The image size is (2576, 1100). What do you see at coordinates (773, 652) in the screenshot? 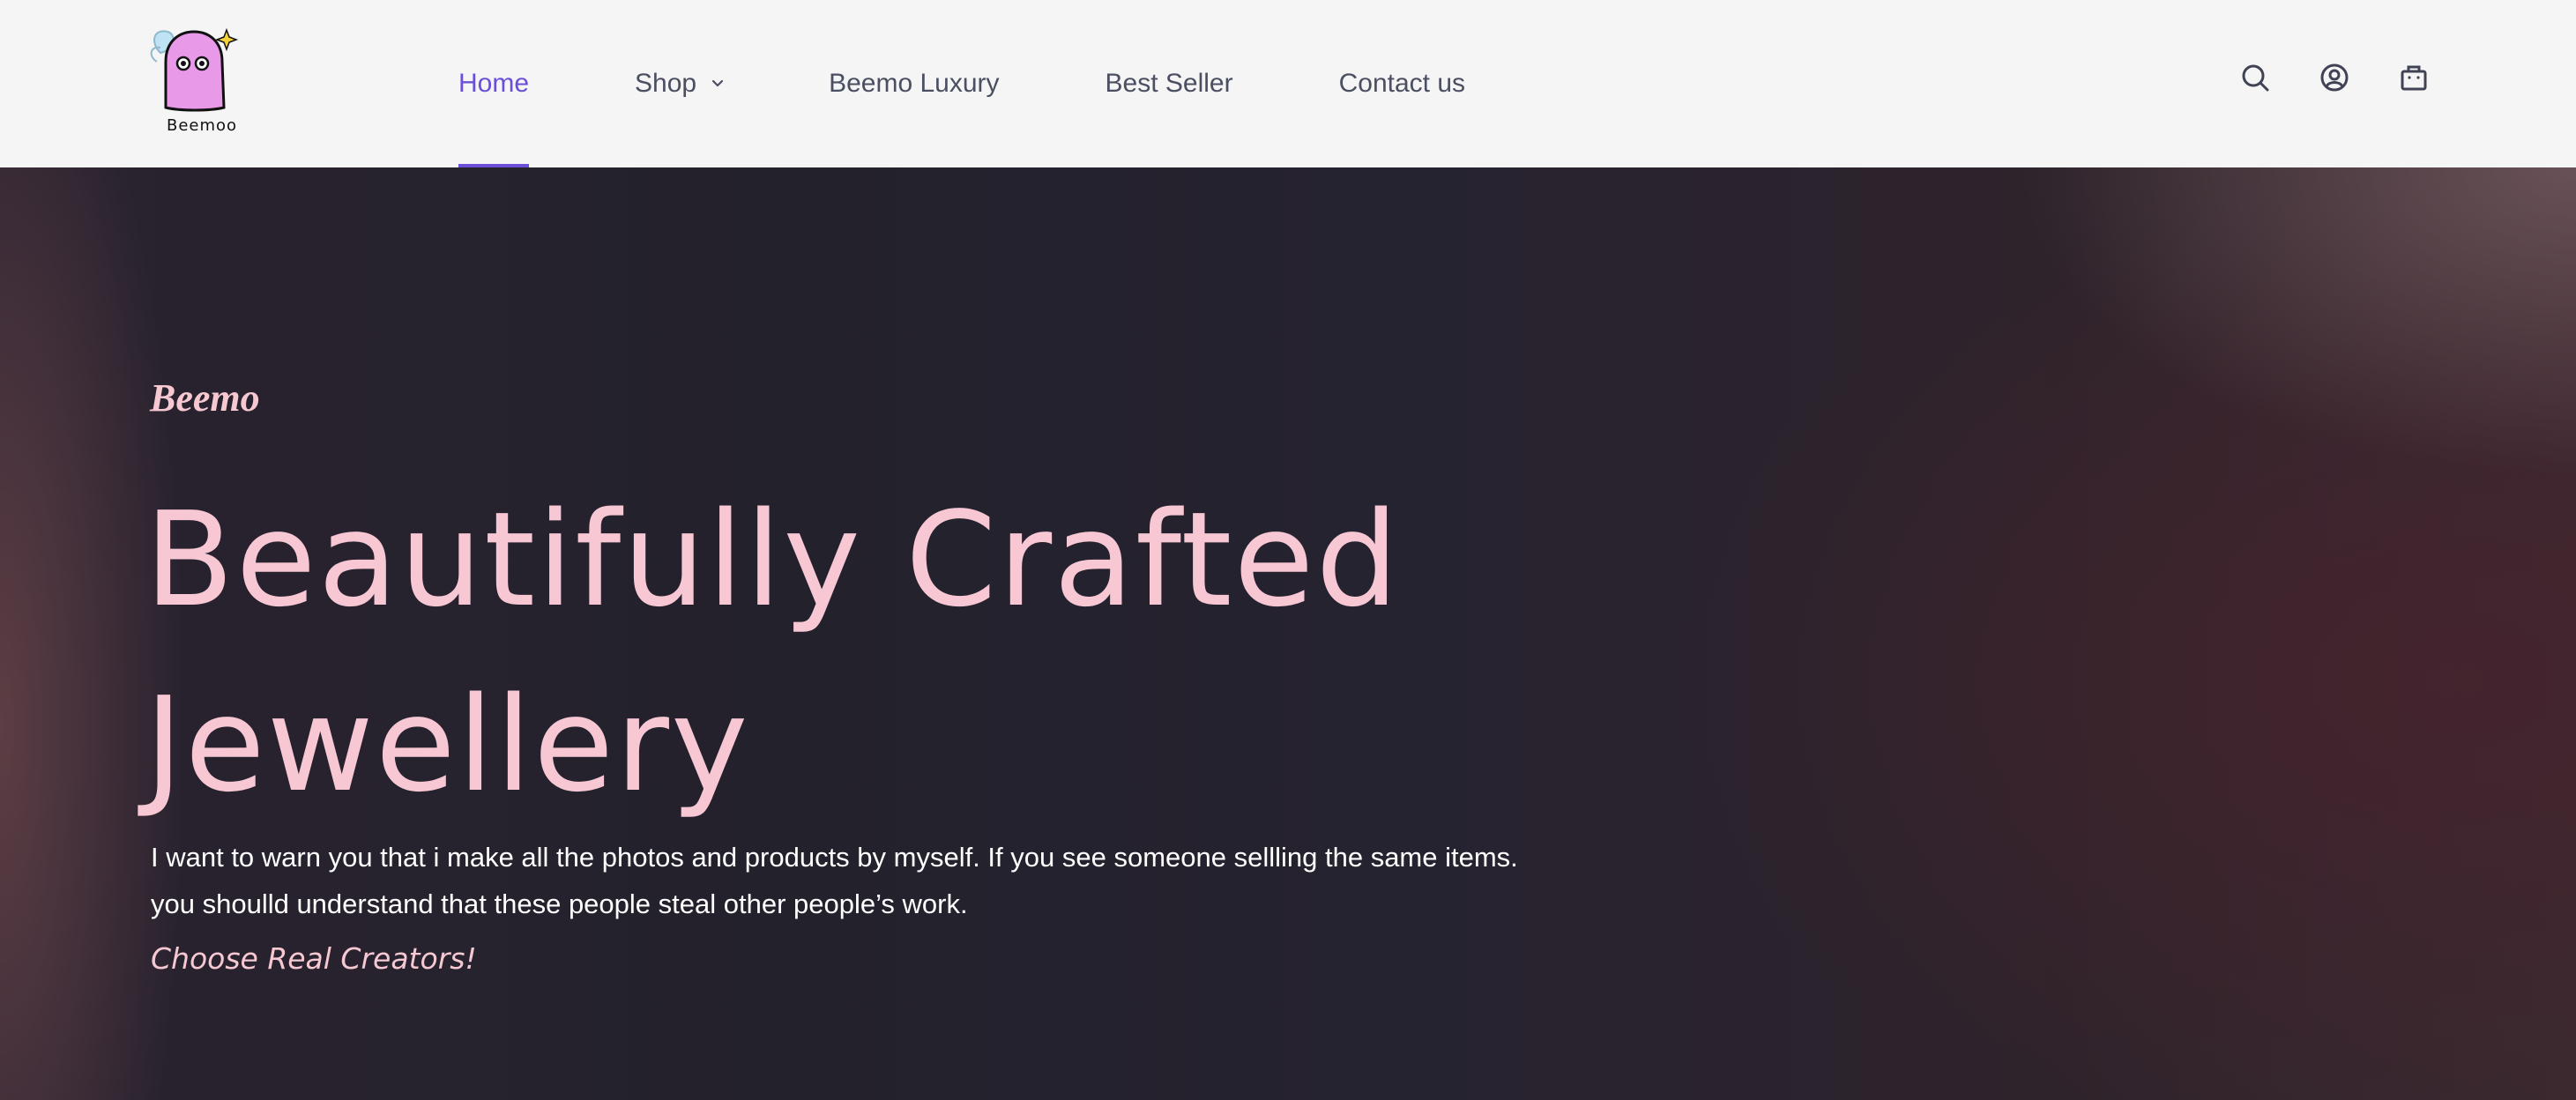
I see `hero-title: Beautifully Crafted Jewellery` at bounding box center [773, 652].